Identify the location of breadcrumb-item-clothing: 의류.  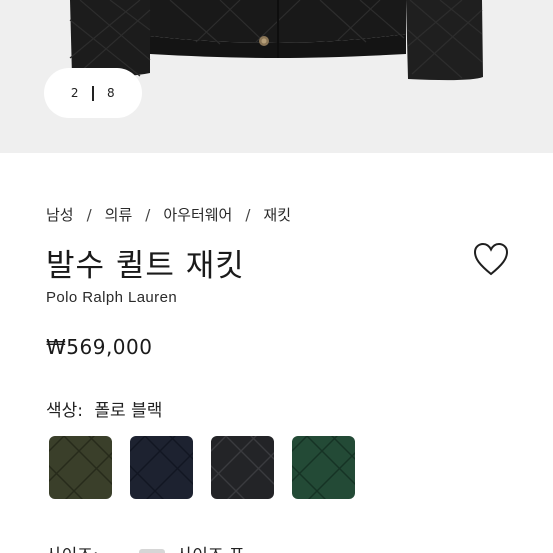
(119, 214).